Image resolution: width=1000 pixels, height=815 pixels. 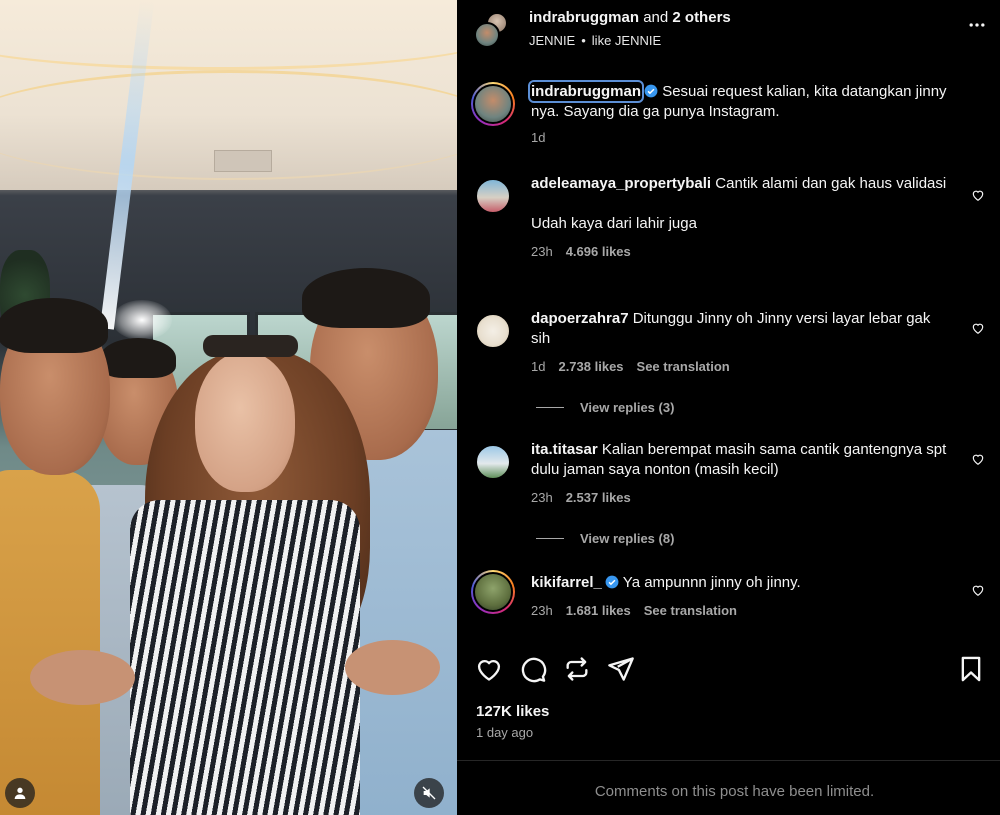 I want to click on comment-likes: 1.681 likes, so click(x=598, y=611).